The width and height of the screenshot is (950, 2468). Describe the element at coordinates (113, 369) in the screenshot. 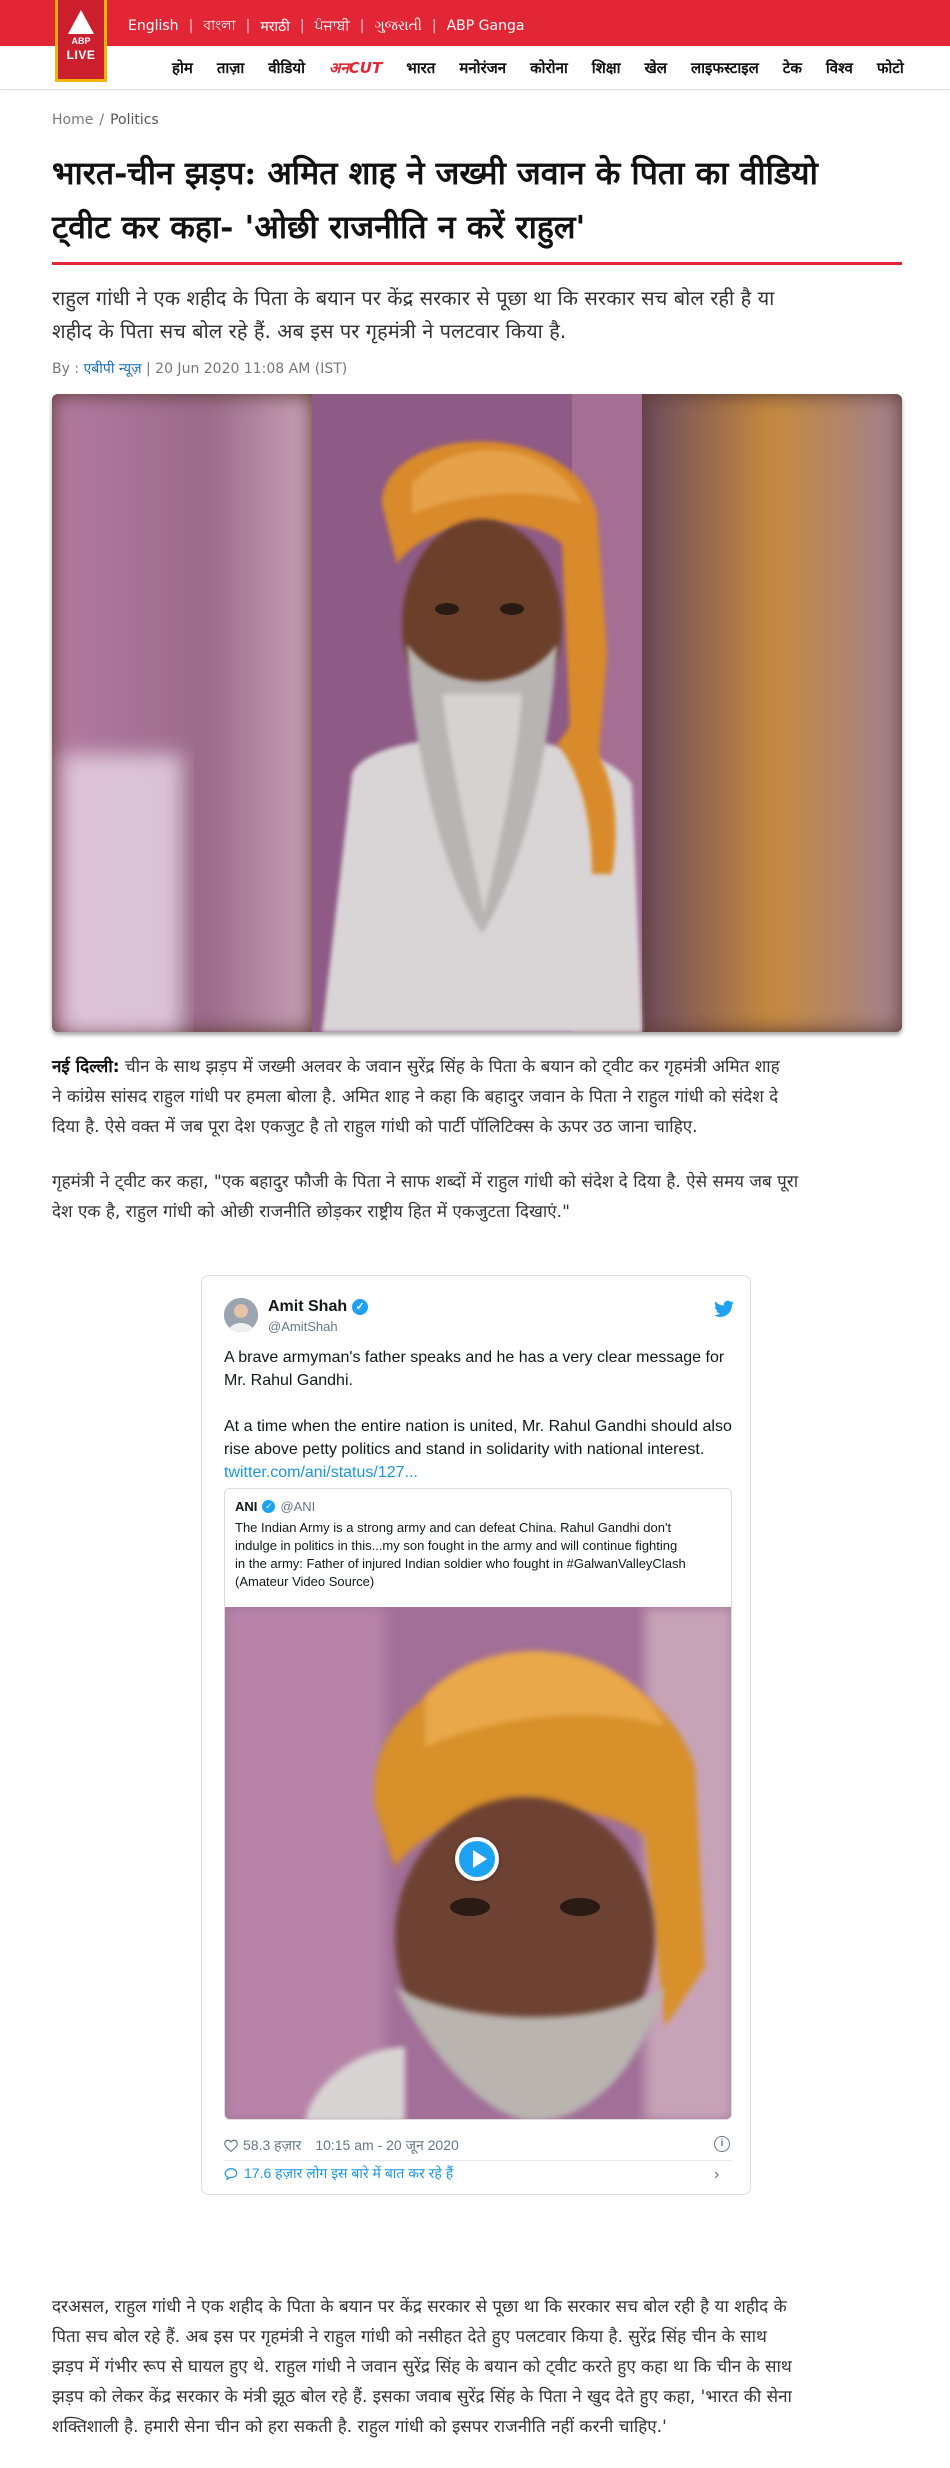

I see `author-link: एबीपी न्यूज़` at that location.